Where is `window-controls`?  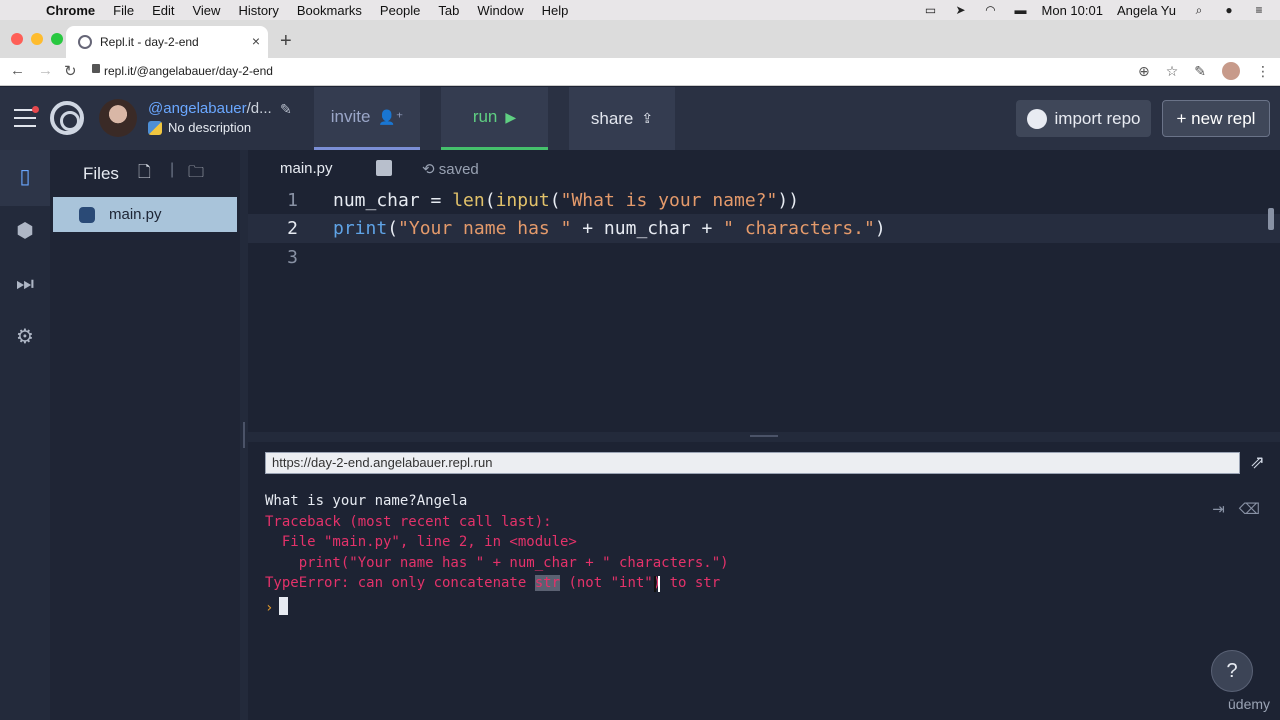
window-controls is located at coordinates (37, 39).